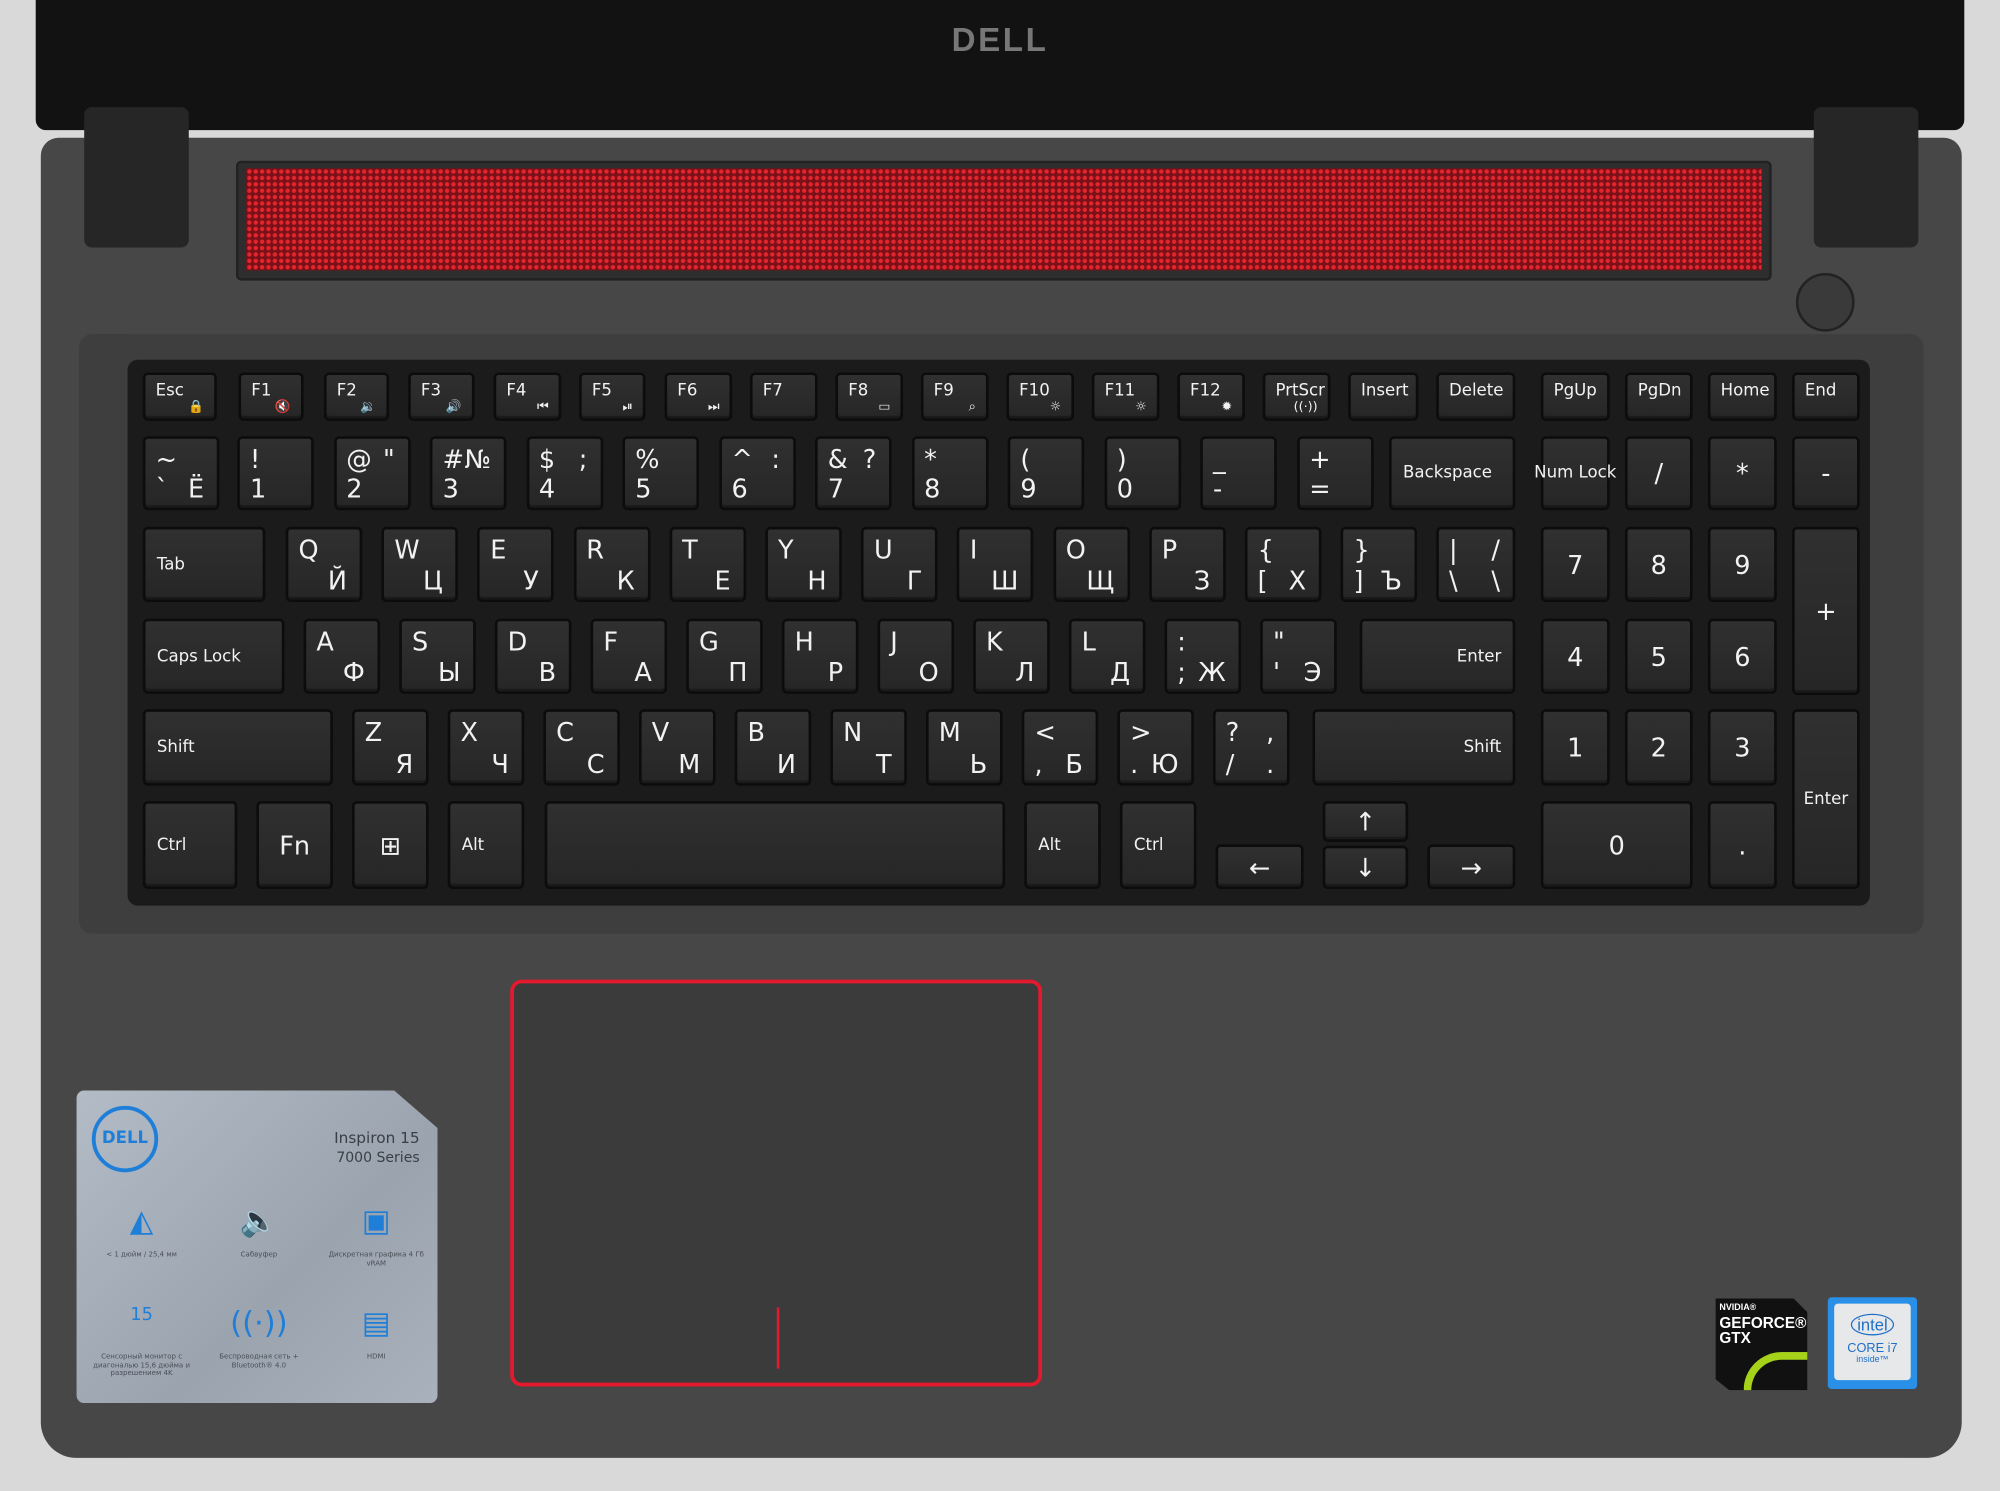 The image size is (2000, 1491). What do you see at coordinates (995, 564) in the screenshot?
I see `key-i: IШ` at bounding box center [995, 564].